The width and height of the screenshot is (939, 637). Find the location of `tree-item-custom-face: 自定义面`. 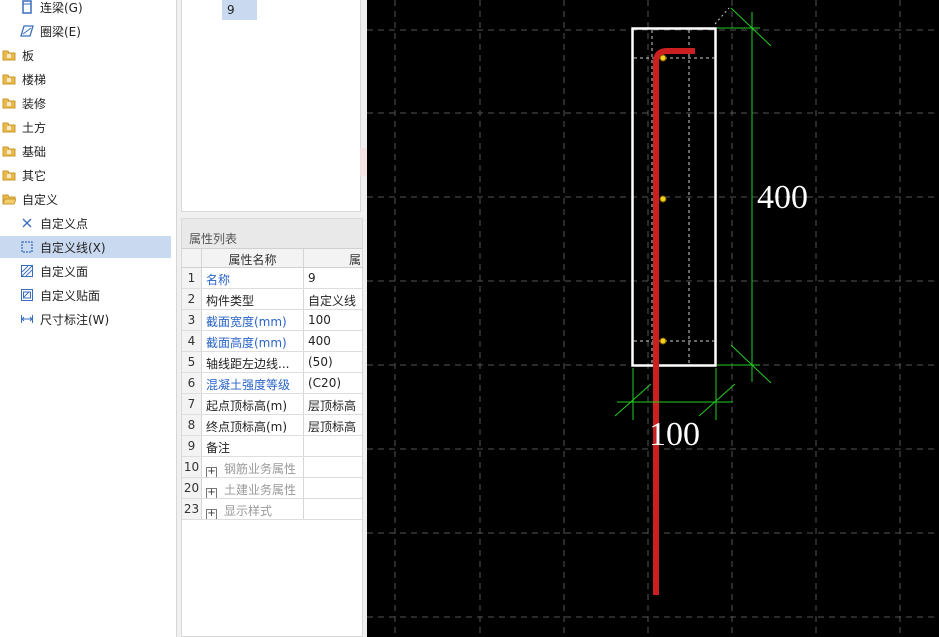

tree-item-custom-face: 自定义面 is located at coordinates (88, 271).